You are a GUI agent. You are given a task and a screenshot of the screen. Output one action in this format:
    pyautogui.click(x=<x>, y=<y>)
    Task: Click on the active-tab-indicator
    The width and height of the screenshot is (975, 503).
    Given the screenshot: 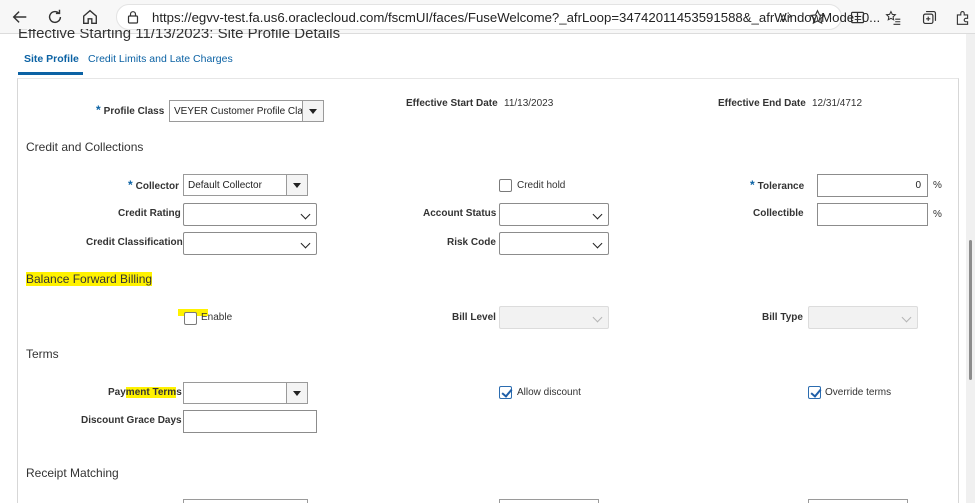 What is the action you would take?
    pyautogui.click(x=50, y=73)
    